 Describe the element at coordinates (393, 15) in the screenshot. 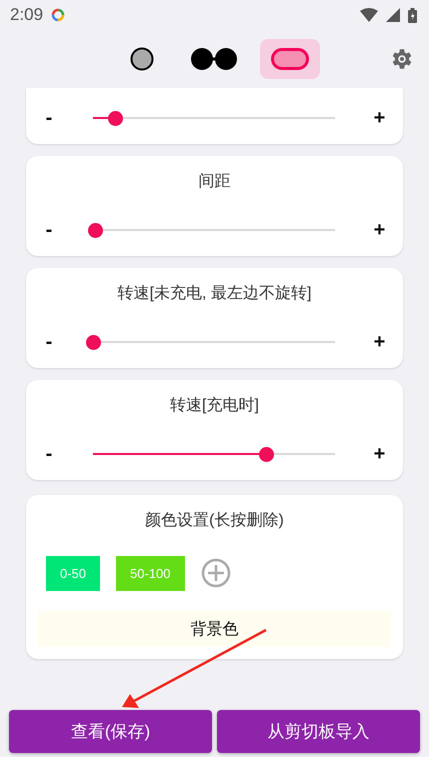

I see `signal-icon` at that location.